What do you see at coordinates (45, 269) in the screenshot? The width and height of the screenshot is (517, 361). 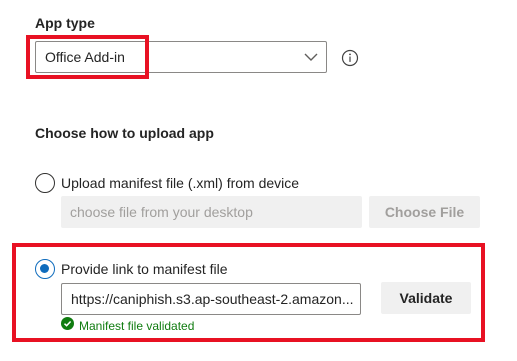 I see `radio-manifest-link` at bounding box center [45, 269].